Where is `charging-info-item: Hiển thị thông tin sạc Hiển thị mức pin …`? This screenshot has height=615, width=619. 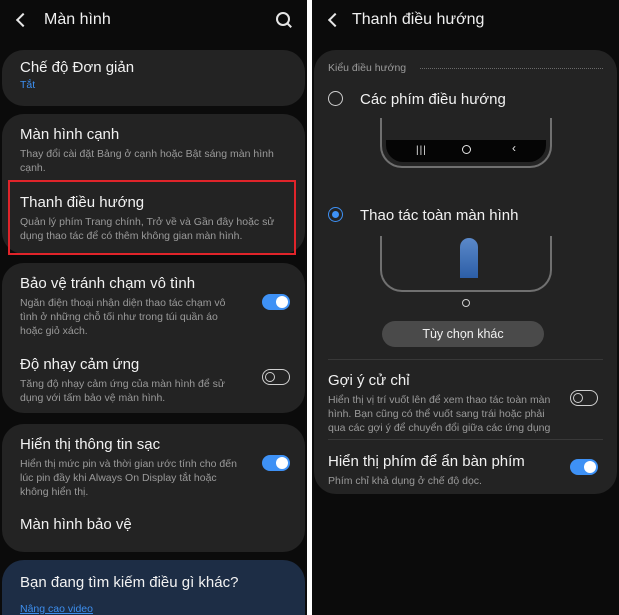 charging-info-item: Hiển thị thông tin sạc Hiển thị mức pin … is located at coordinates (154, 467).